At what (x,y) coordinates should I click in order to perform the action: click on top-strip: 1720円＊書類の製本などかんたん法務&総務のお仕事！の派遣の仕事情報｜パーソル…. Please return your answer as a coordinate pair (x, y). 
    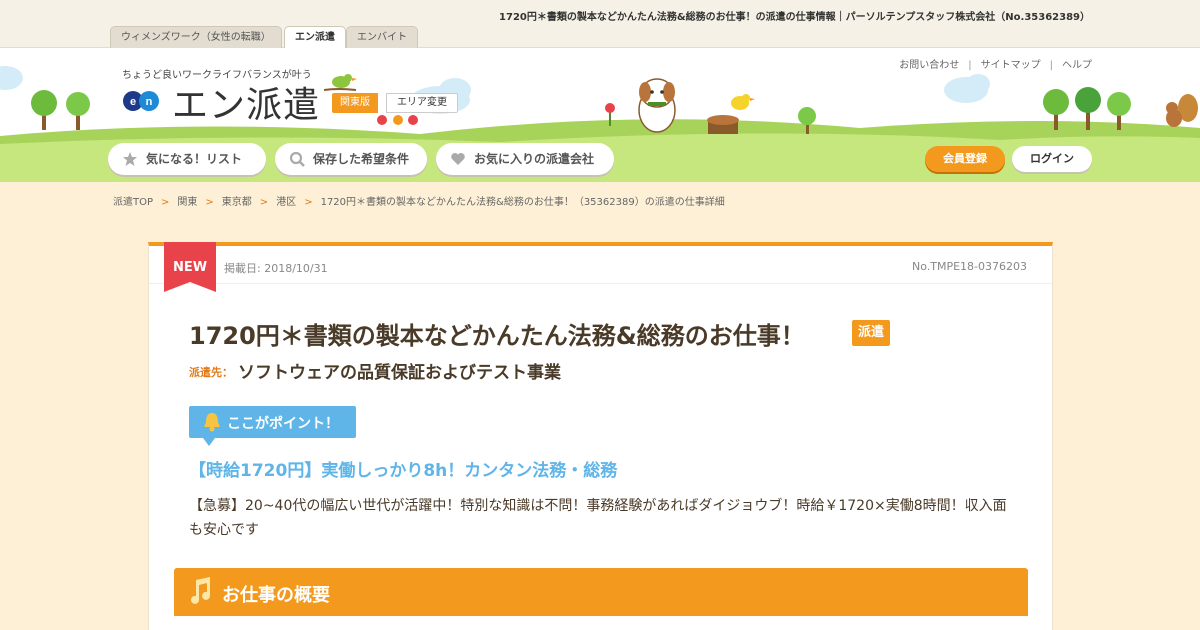
    Looking at the image, I should click on (600, 24).